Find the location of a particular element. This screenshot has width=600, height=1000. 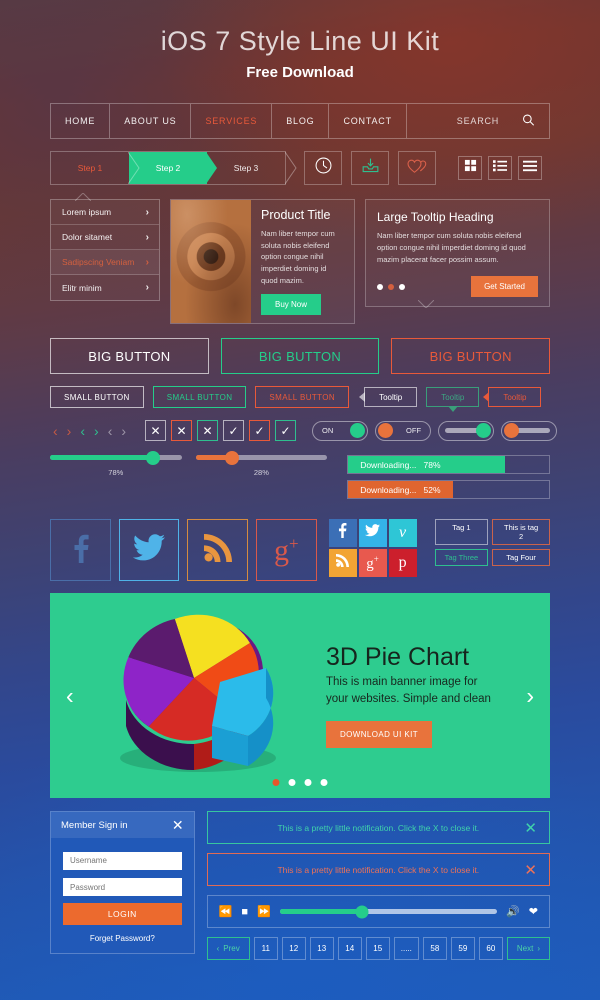

tooltip-green: Tooltip is located at coordinates (453, 400).